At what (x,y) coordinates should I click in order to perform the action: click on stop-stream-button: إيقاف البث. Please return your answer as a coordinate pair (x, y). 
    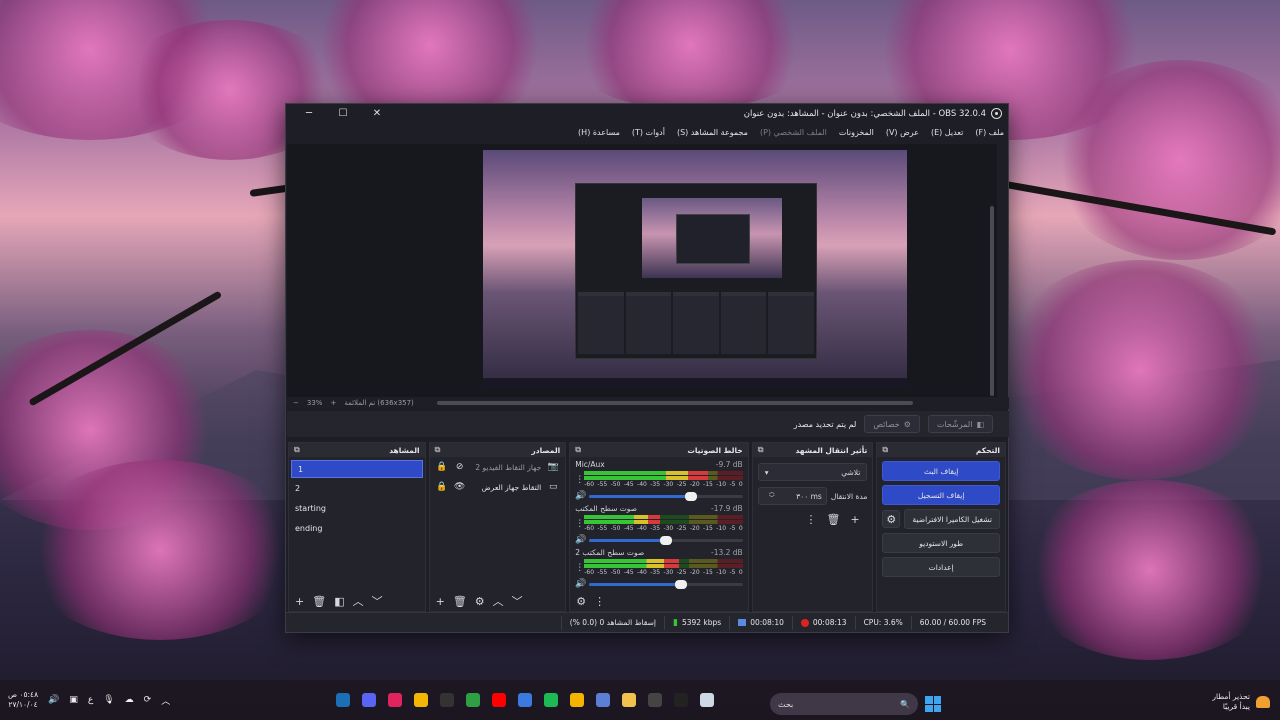
    Looking at the image, I should click on (941, 471).